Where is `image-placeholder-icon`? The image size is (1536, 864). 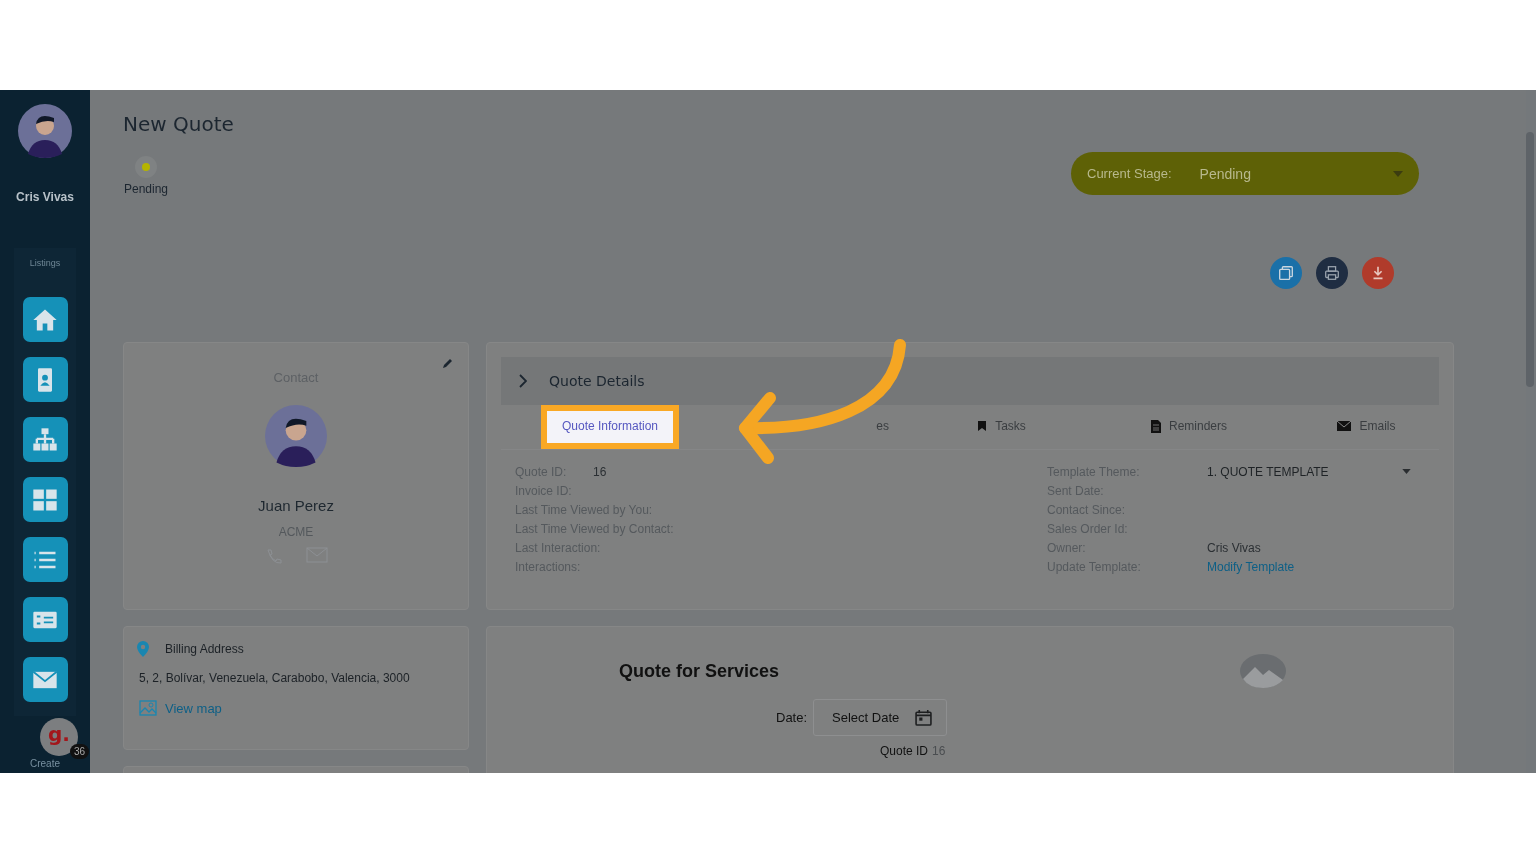
image-placeholder-icon is located at coordinates (1263, 671).